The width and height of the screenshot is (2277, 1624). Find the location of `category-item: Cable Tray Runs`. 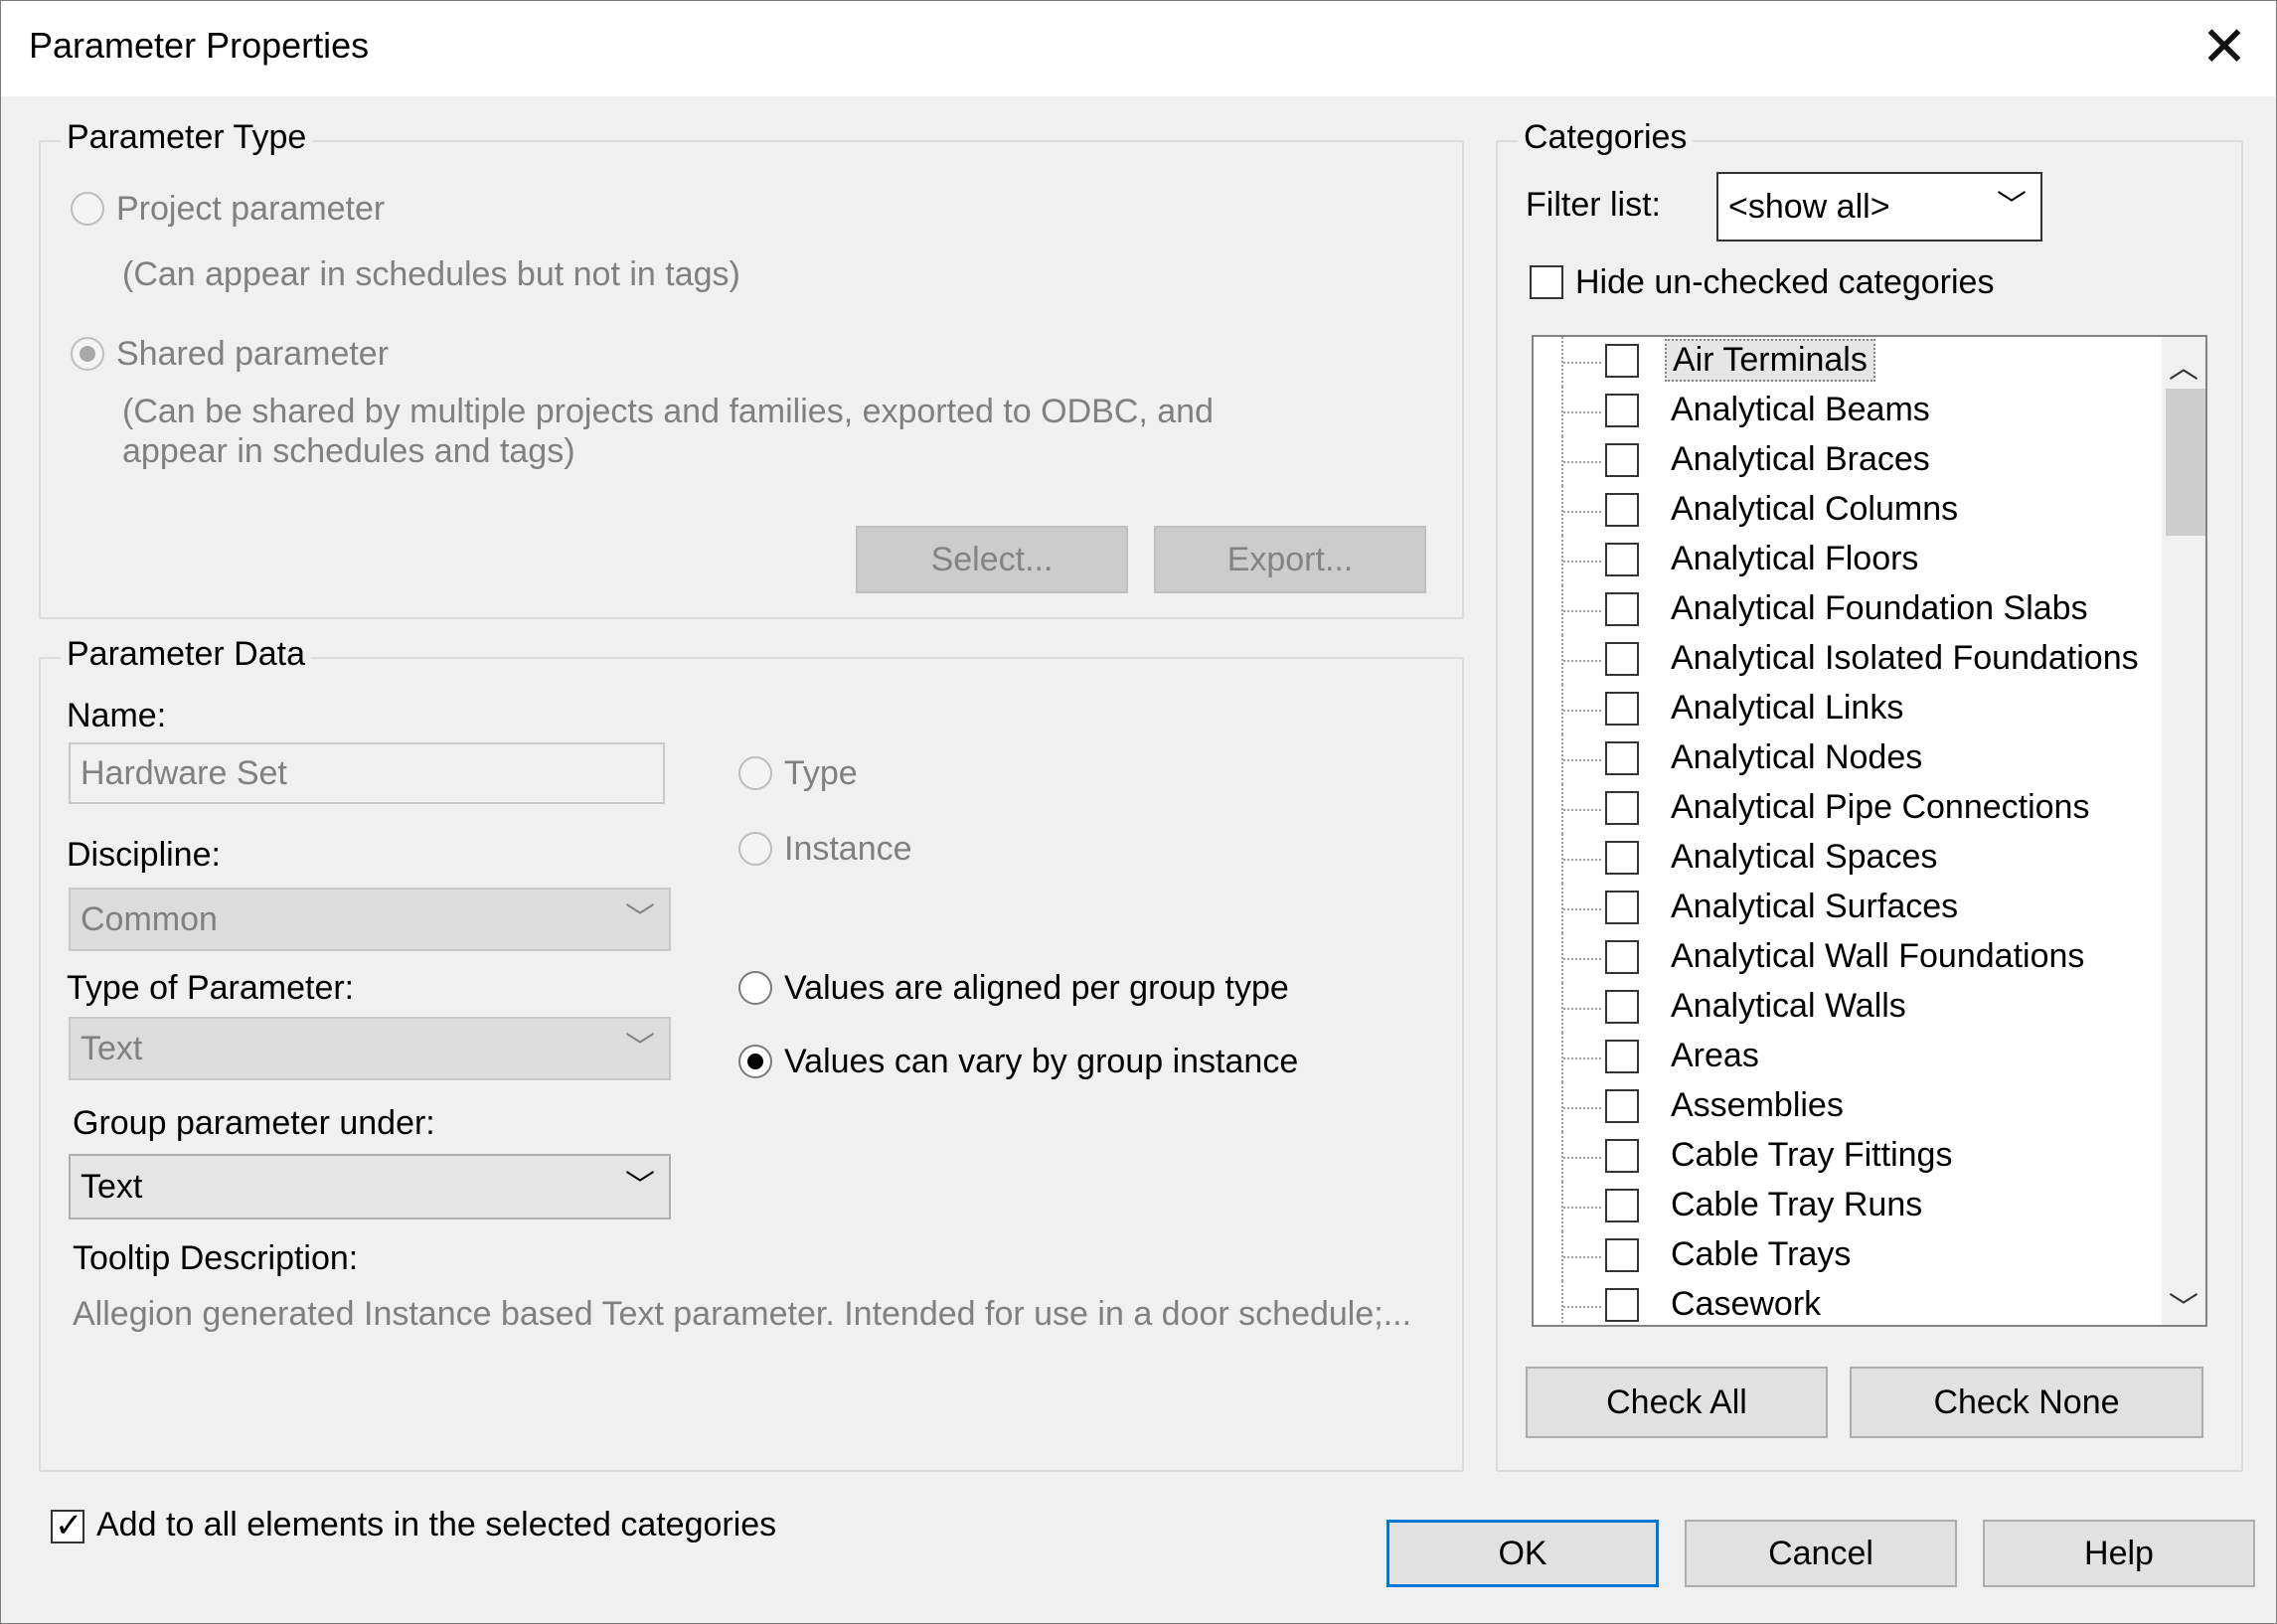

category-item: Cable Tray Runs is located at coordinates (1842, 1206).